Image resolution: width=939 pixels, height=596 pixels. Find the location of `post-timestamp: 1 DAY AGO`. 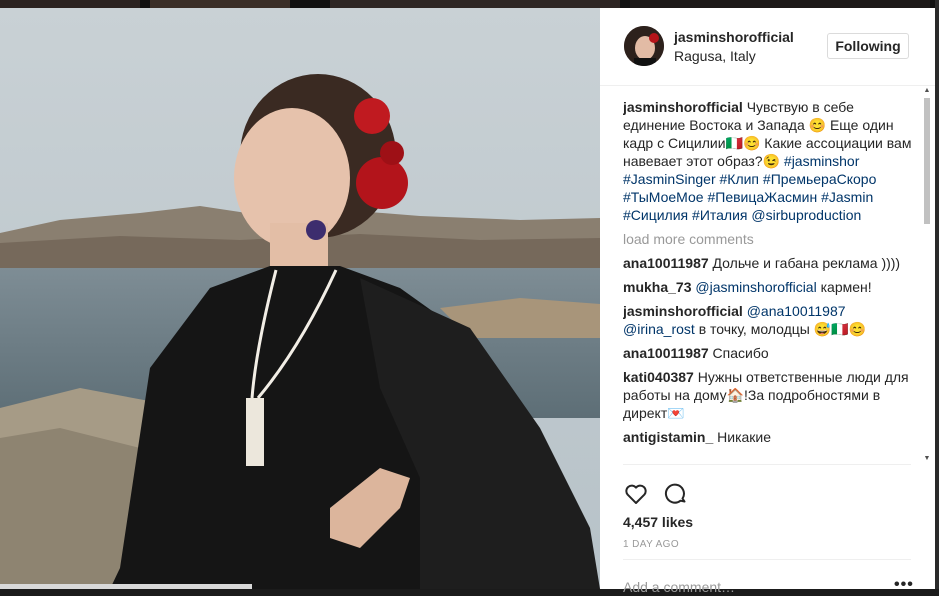

post-timestamp: 1 DAY AGO is located at coordinates (651, 544).